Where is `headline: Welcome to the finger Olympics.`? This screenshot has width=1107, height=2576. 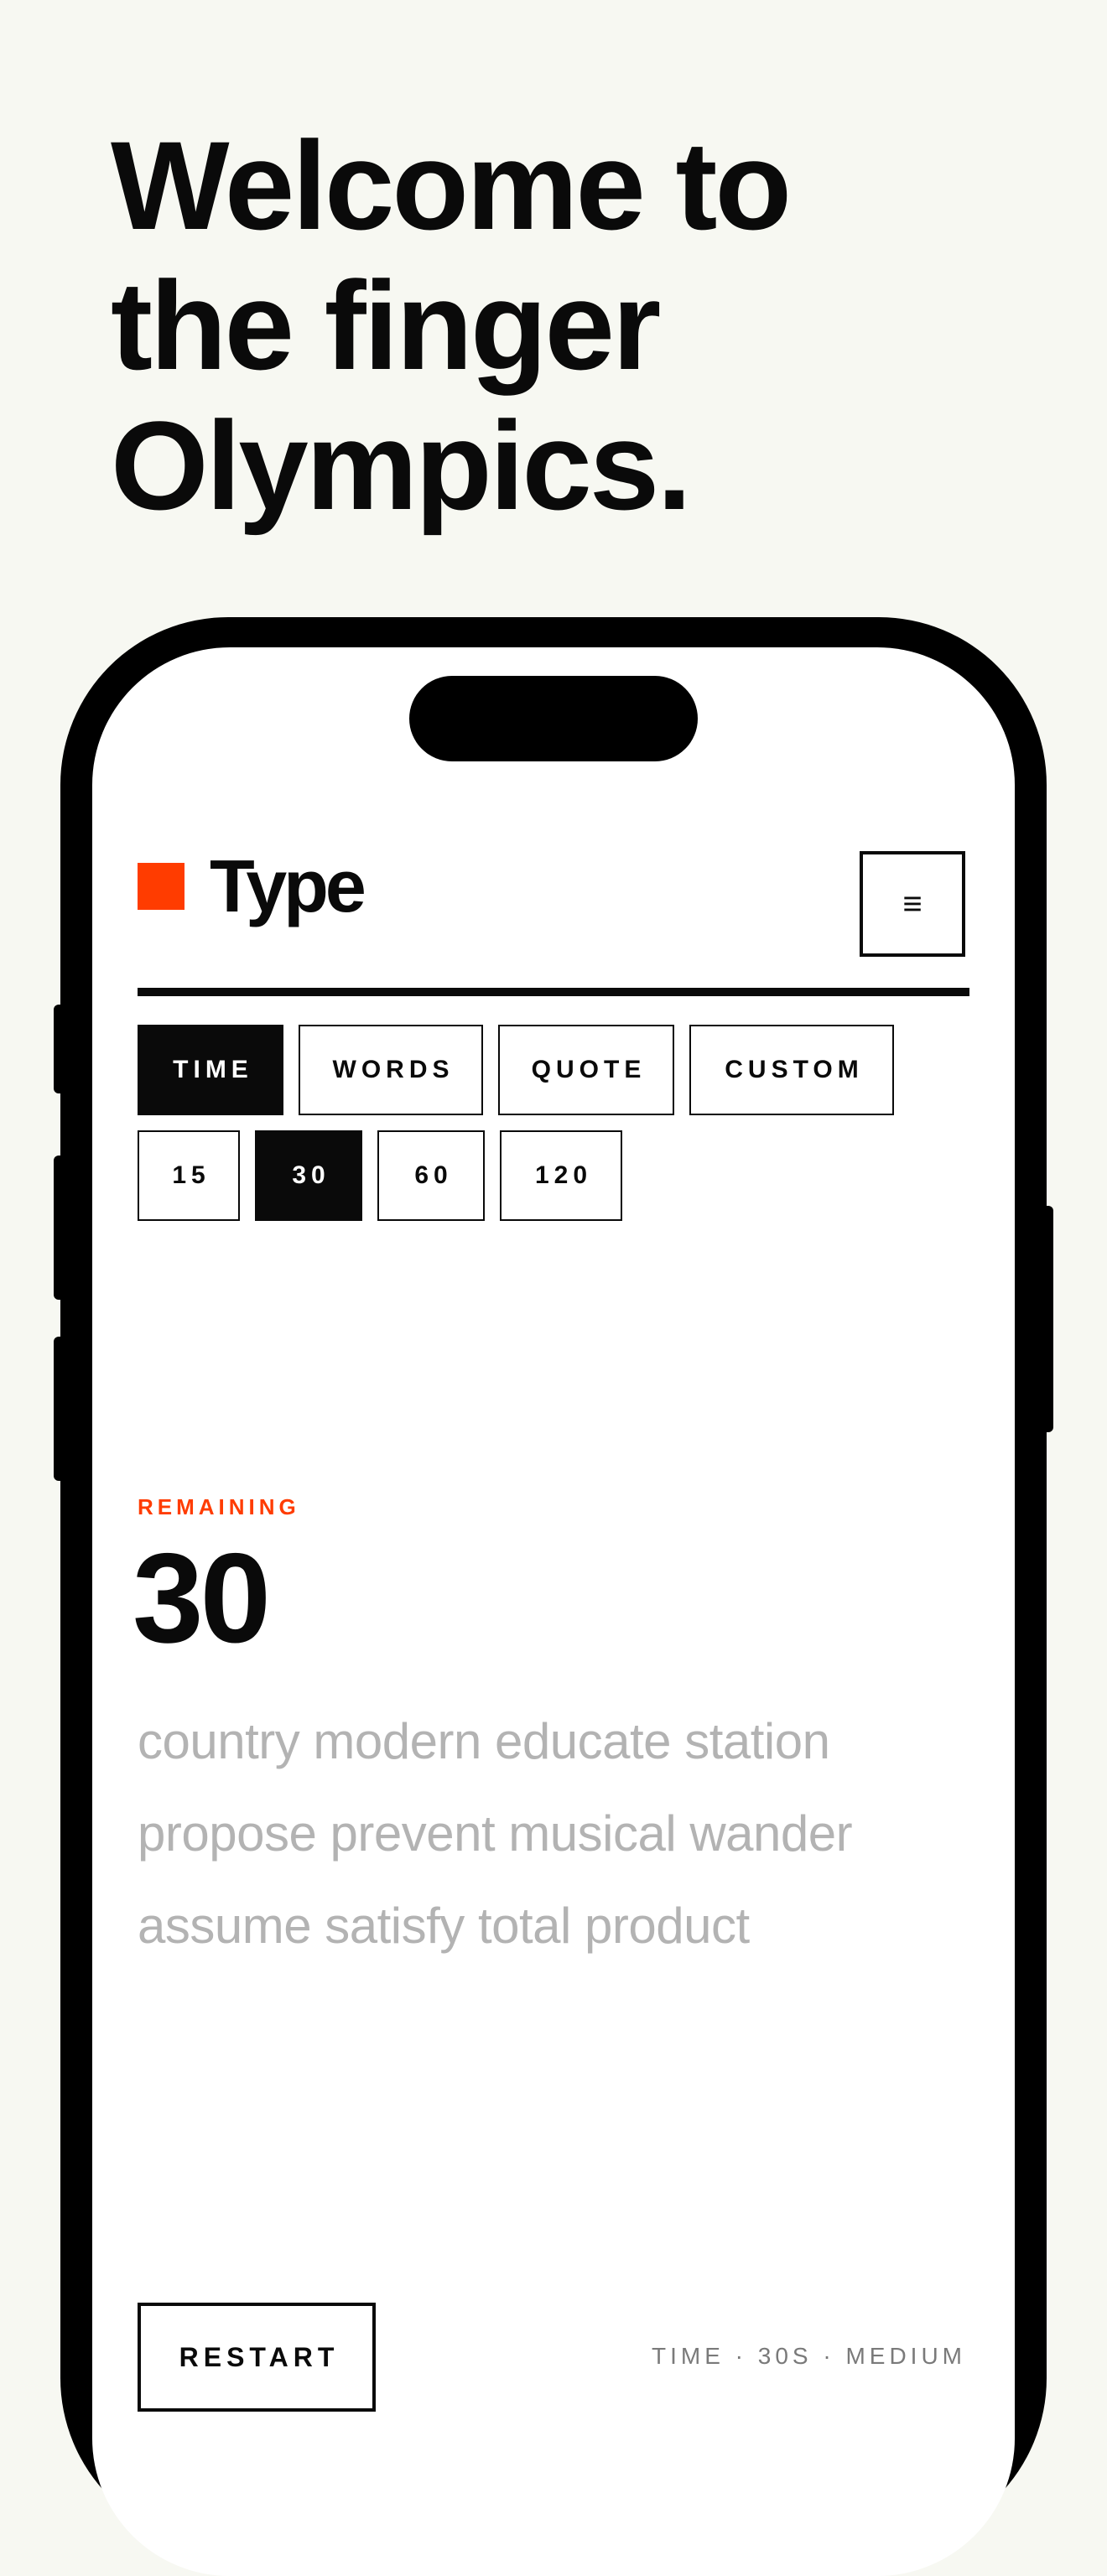 headline: Welcome to the finger Olympics. is located at coordinates (451, 325).